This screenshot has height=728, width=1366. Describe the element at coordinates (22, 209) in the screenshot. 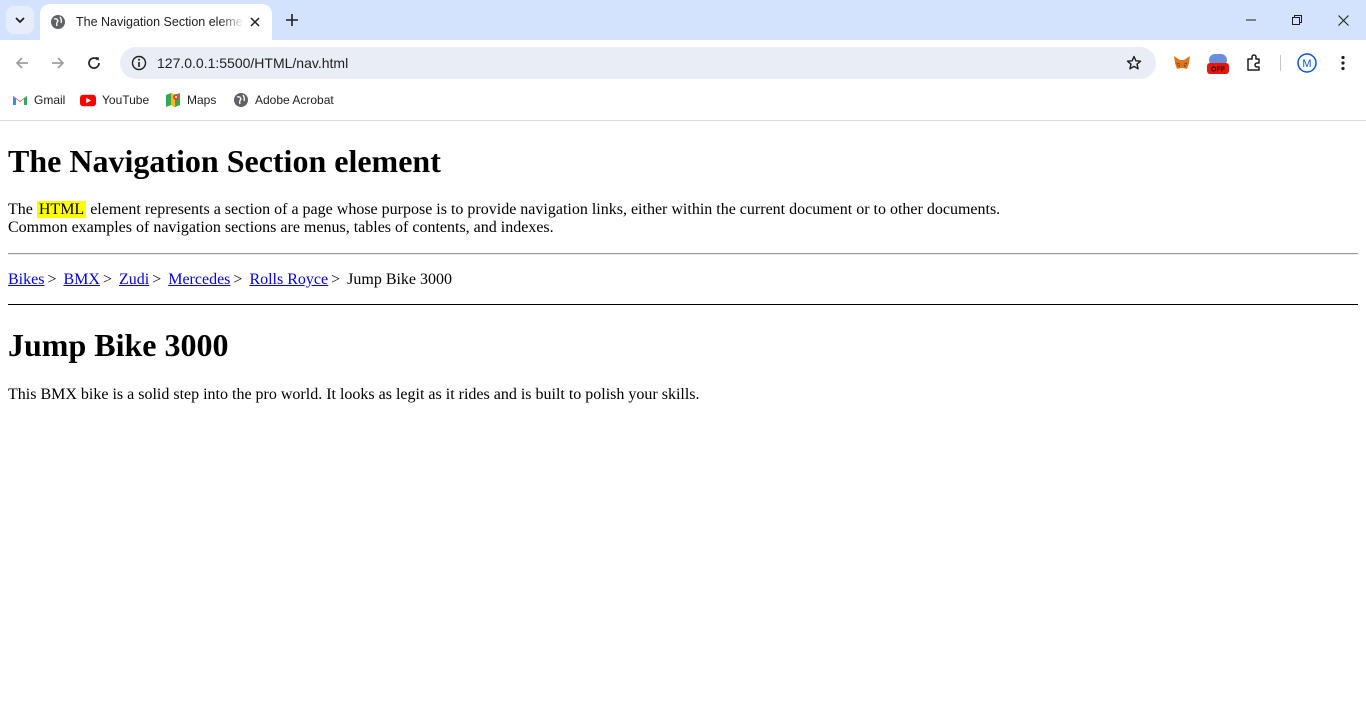

I see `intro-text-start: The` at that location.